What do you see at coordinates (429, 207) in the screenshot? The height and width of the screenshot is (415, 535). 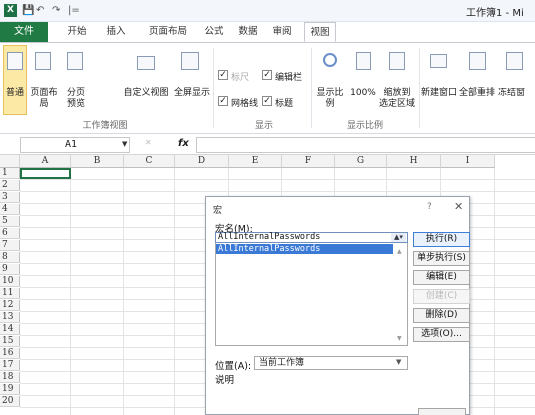 I see `help-icon: ?` at bounding box center [429, 207].